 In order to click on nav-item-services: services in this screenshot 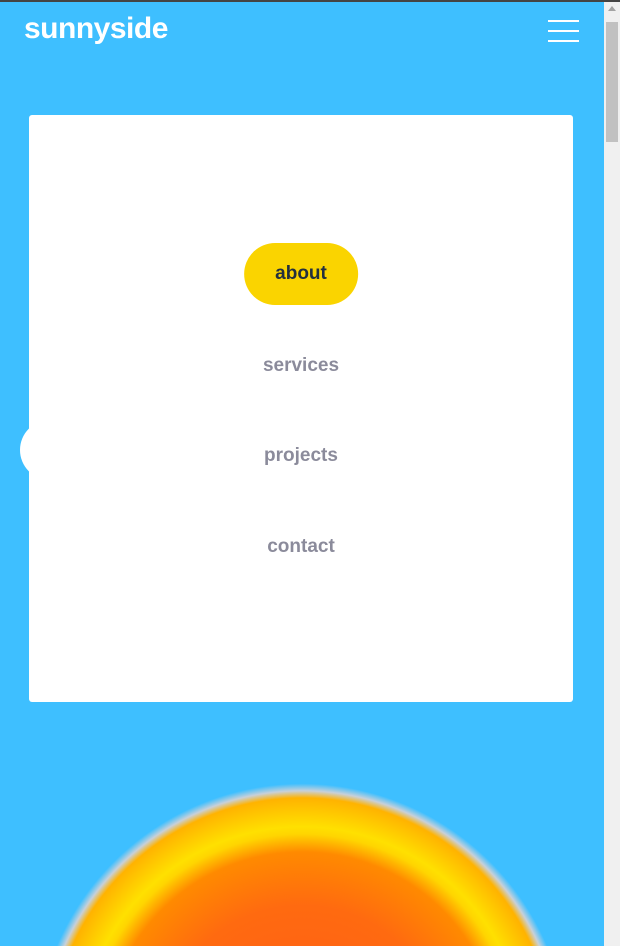, I will do `click(301, 366)`.